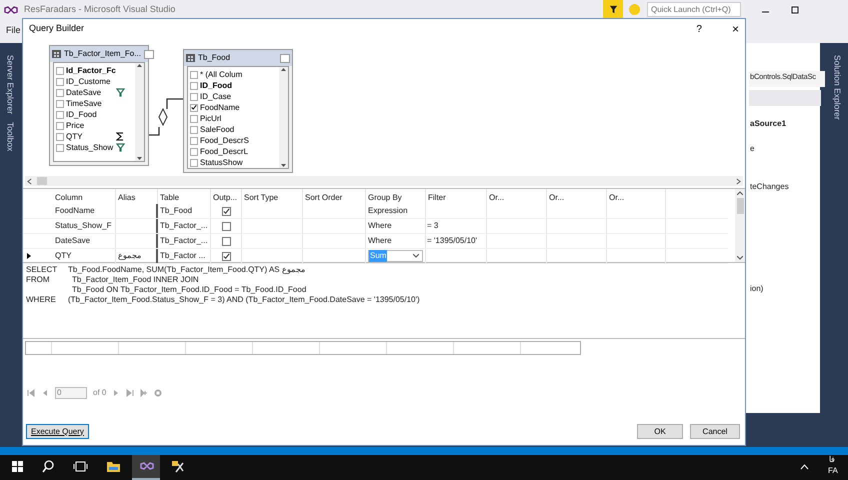 The image size is (848, 480). I want to click on first-record-icon, so click(31, 393).